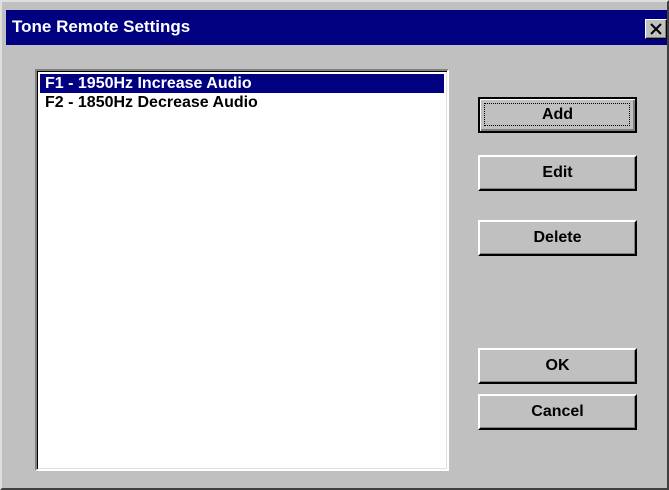 The width and height of the screenshot is (669, 490). I want to click on close-button, so click(656, 29).